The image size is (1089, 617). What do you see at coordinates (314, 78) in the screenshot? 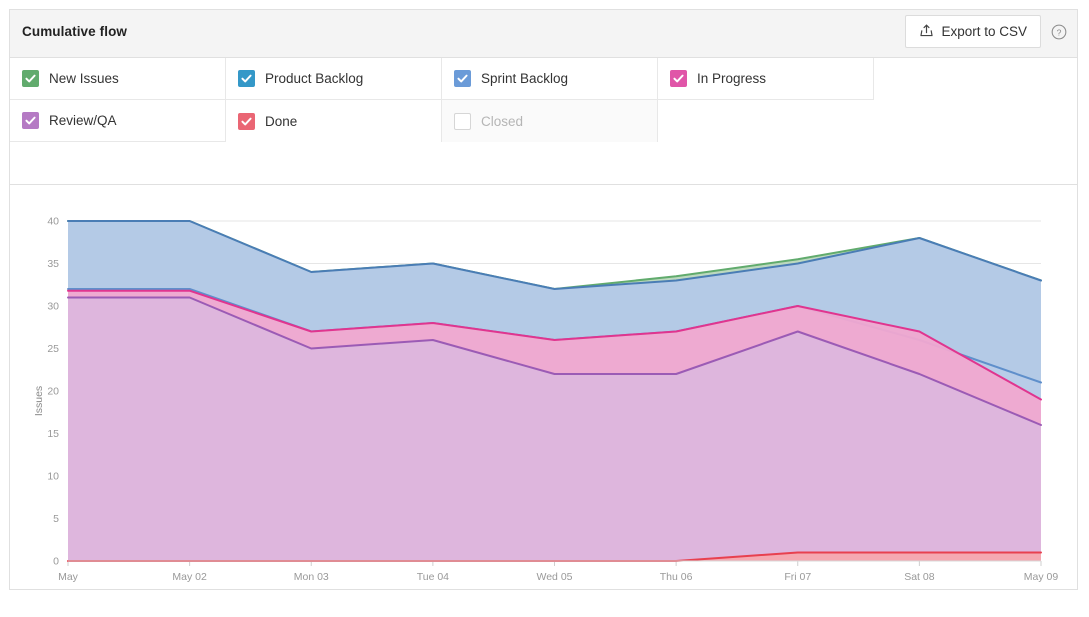
I see `legend-item-label: Product Backlog` at bounding box center [314, 78].